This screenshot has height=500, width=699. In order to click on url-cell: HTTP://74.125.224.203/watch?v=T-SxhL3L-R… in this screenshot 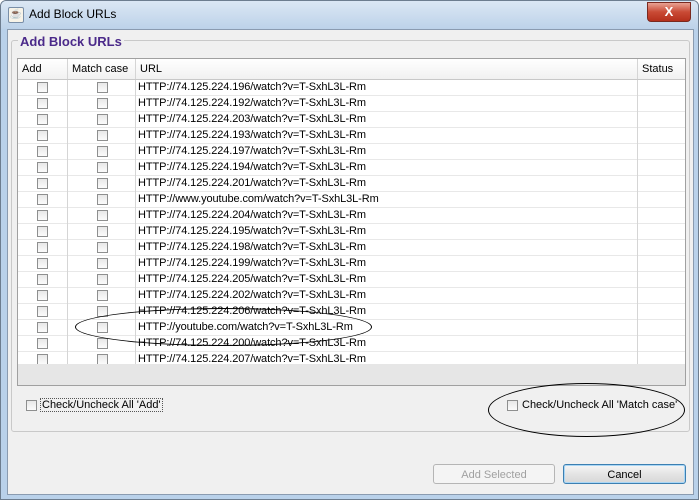, I will do `click(387, 120)`.